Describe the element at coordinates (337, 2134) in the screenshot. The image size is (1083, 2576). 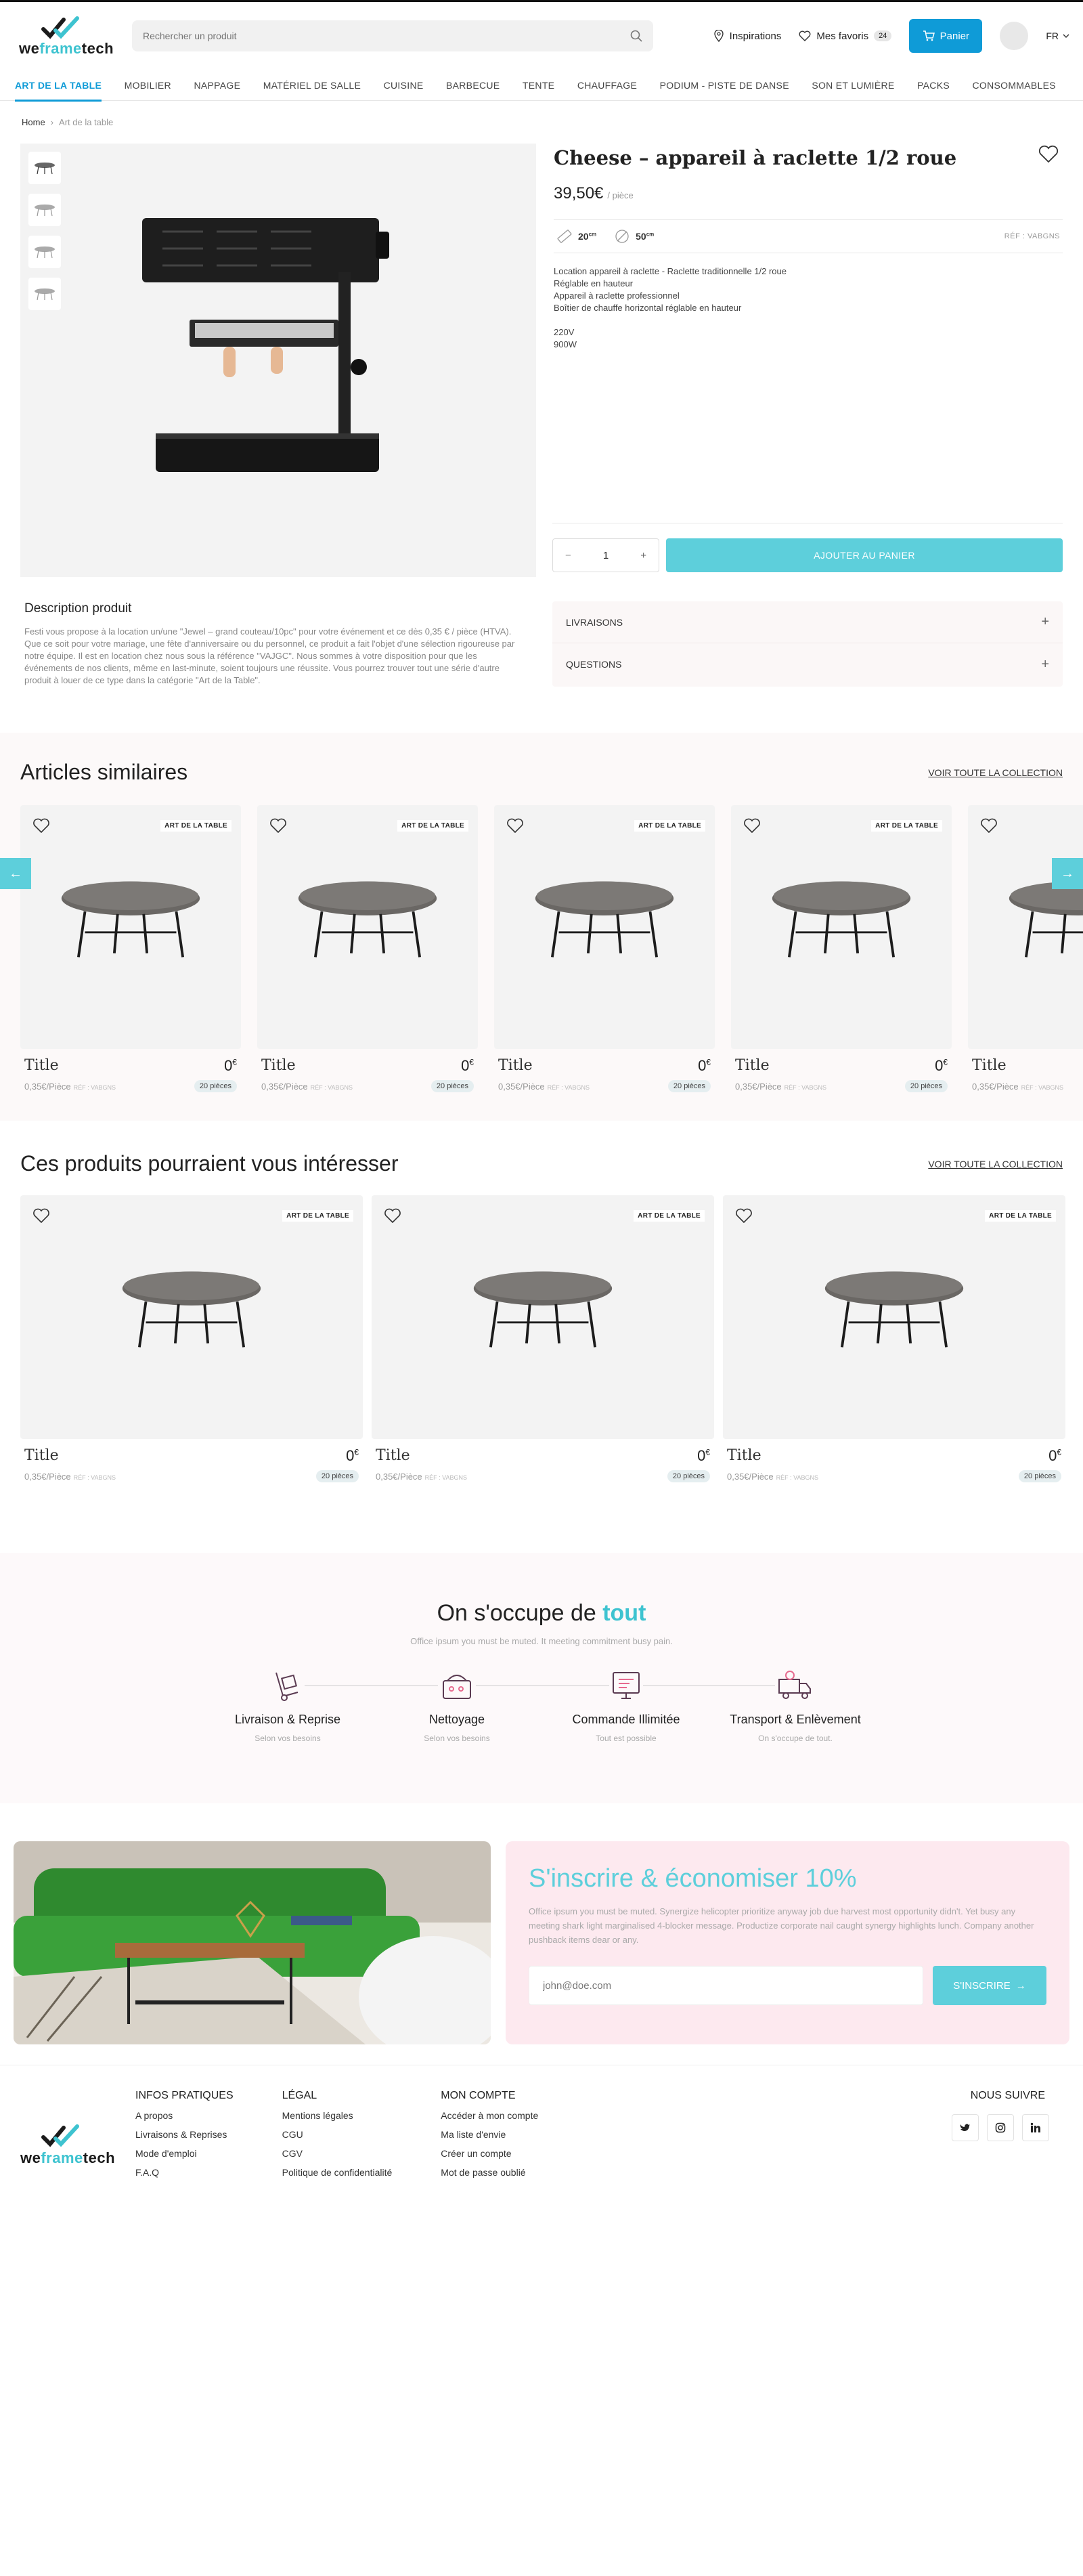
I see `footer-link: CGU` at that location.